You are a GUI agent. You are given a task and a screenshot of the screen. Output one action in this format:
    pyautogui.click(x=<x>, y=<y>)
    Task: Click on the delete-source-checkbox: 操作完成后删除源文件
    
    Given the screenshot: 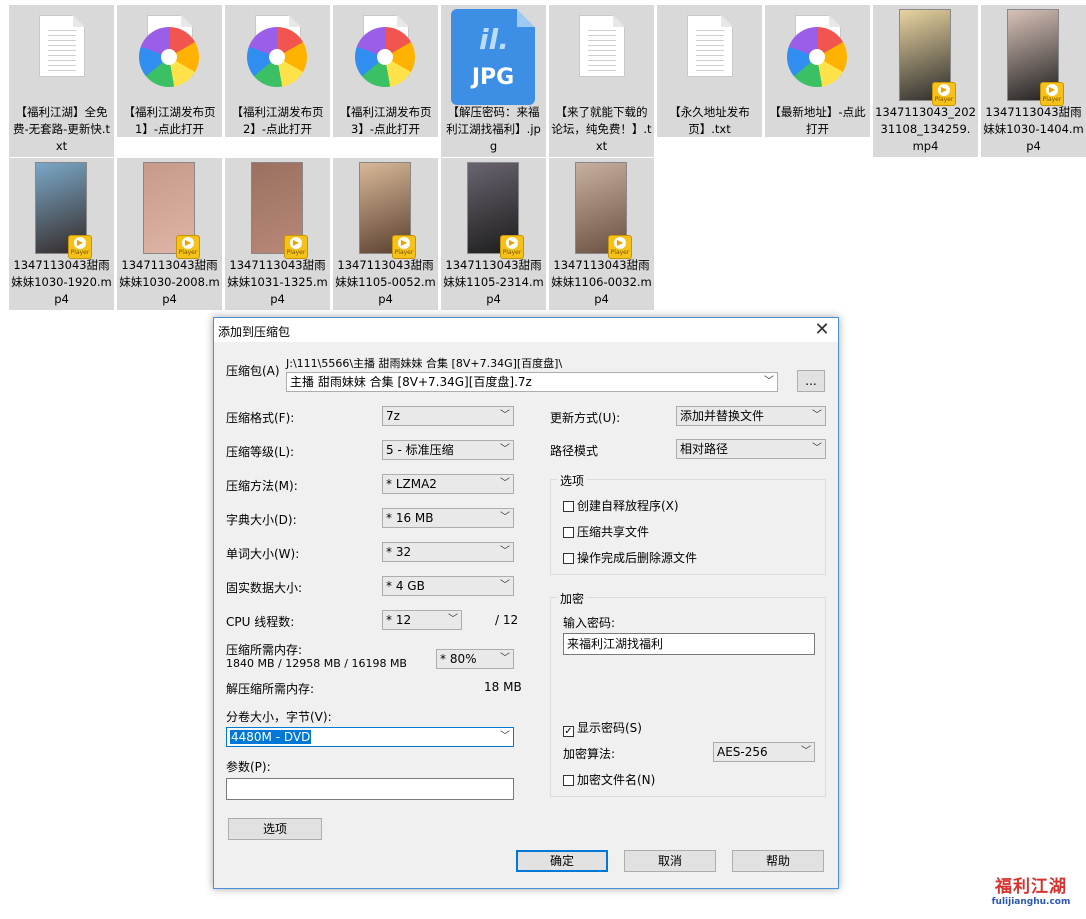 What is the action you would take?
    pyautogui.click(x=630, y=557)
    